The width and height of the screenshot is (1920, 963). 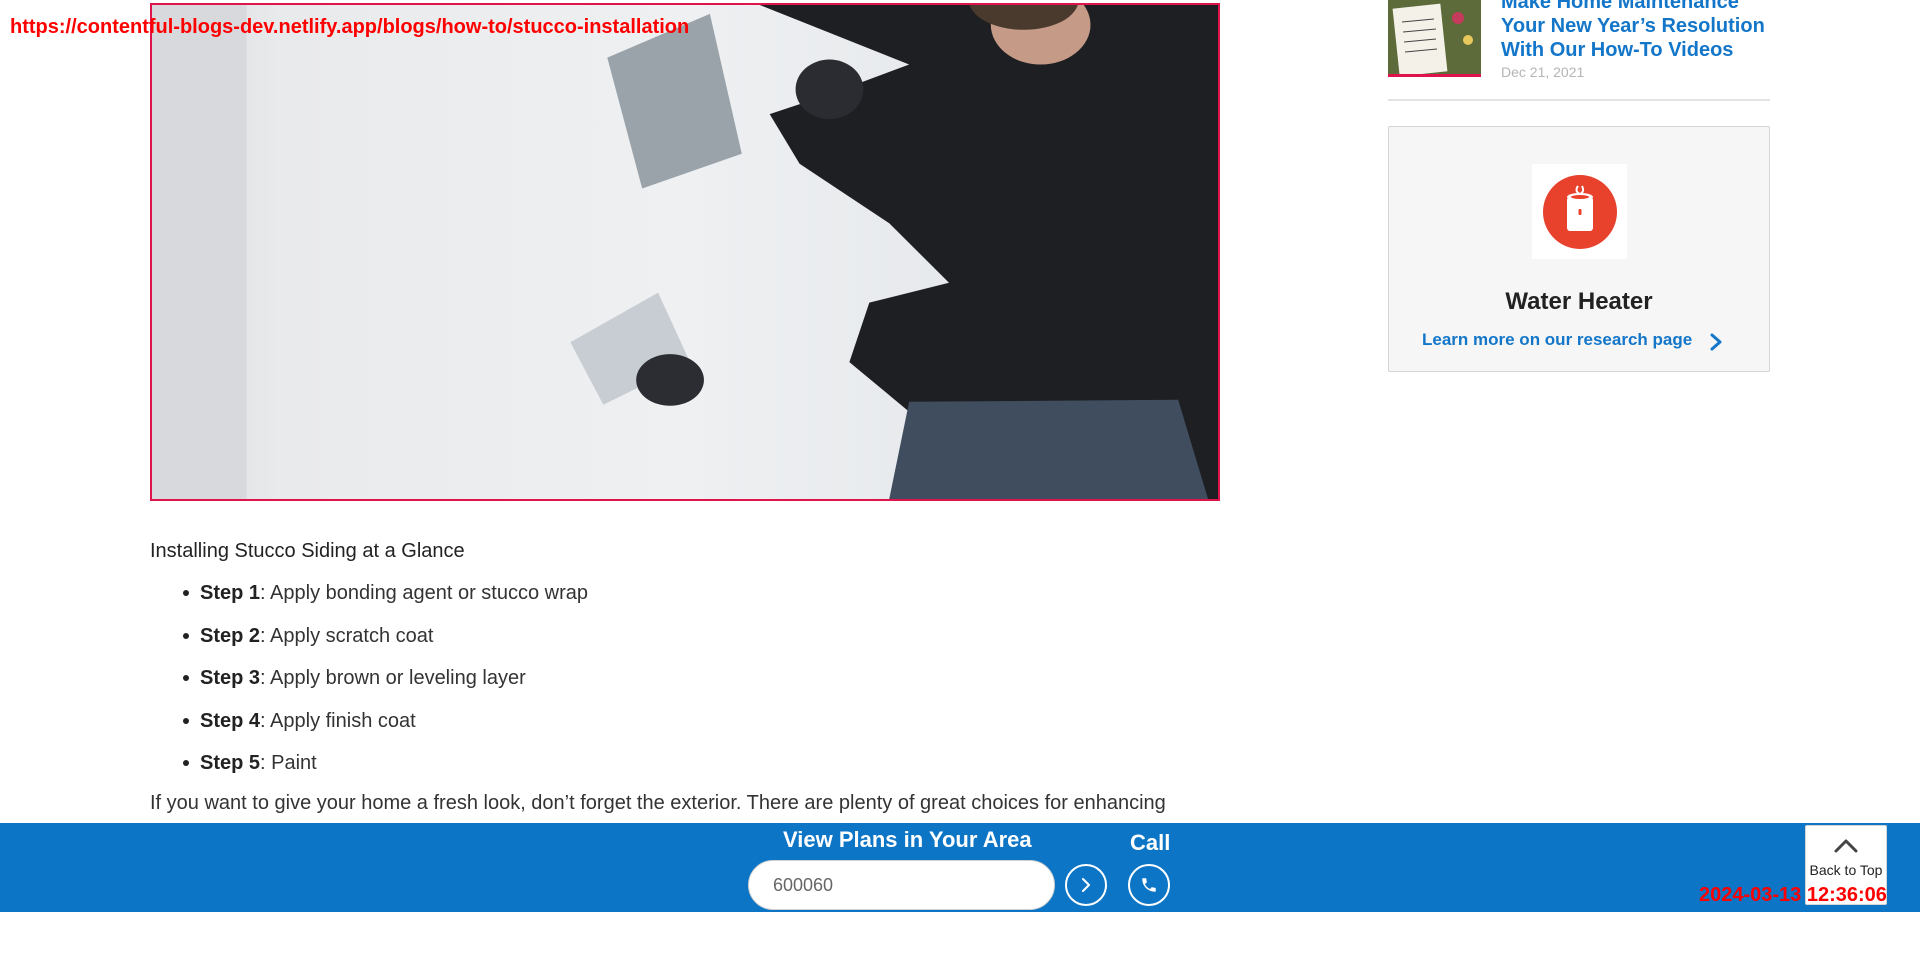 I want to click on submit-zip-button, so click(x=1086, y=885).